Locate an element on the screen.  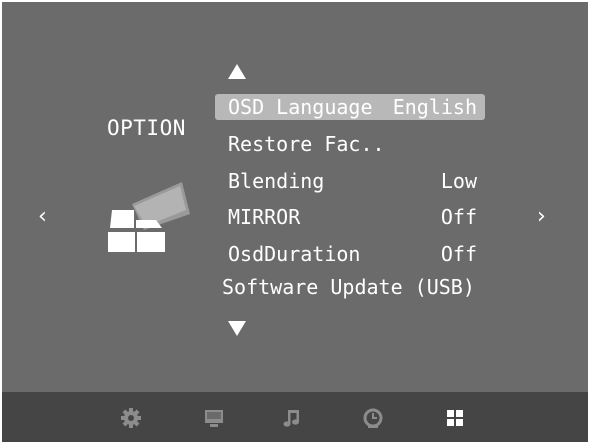
menu-item-label: Software Update (USB) is located at coordinates (348, 287).